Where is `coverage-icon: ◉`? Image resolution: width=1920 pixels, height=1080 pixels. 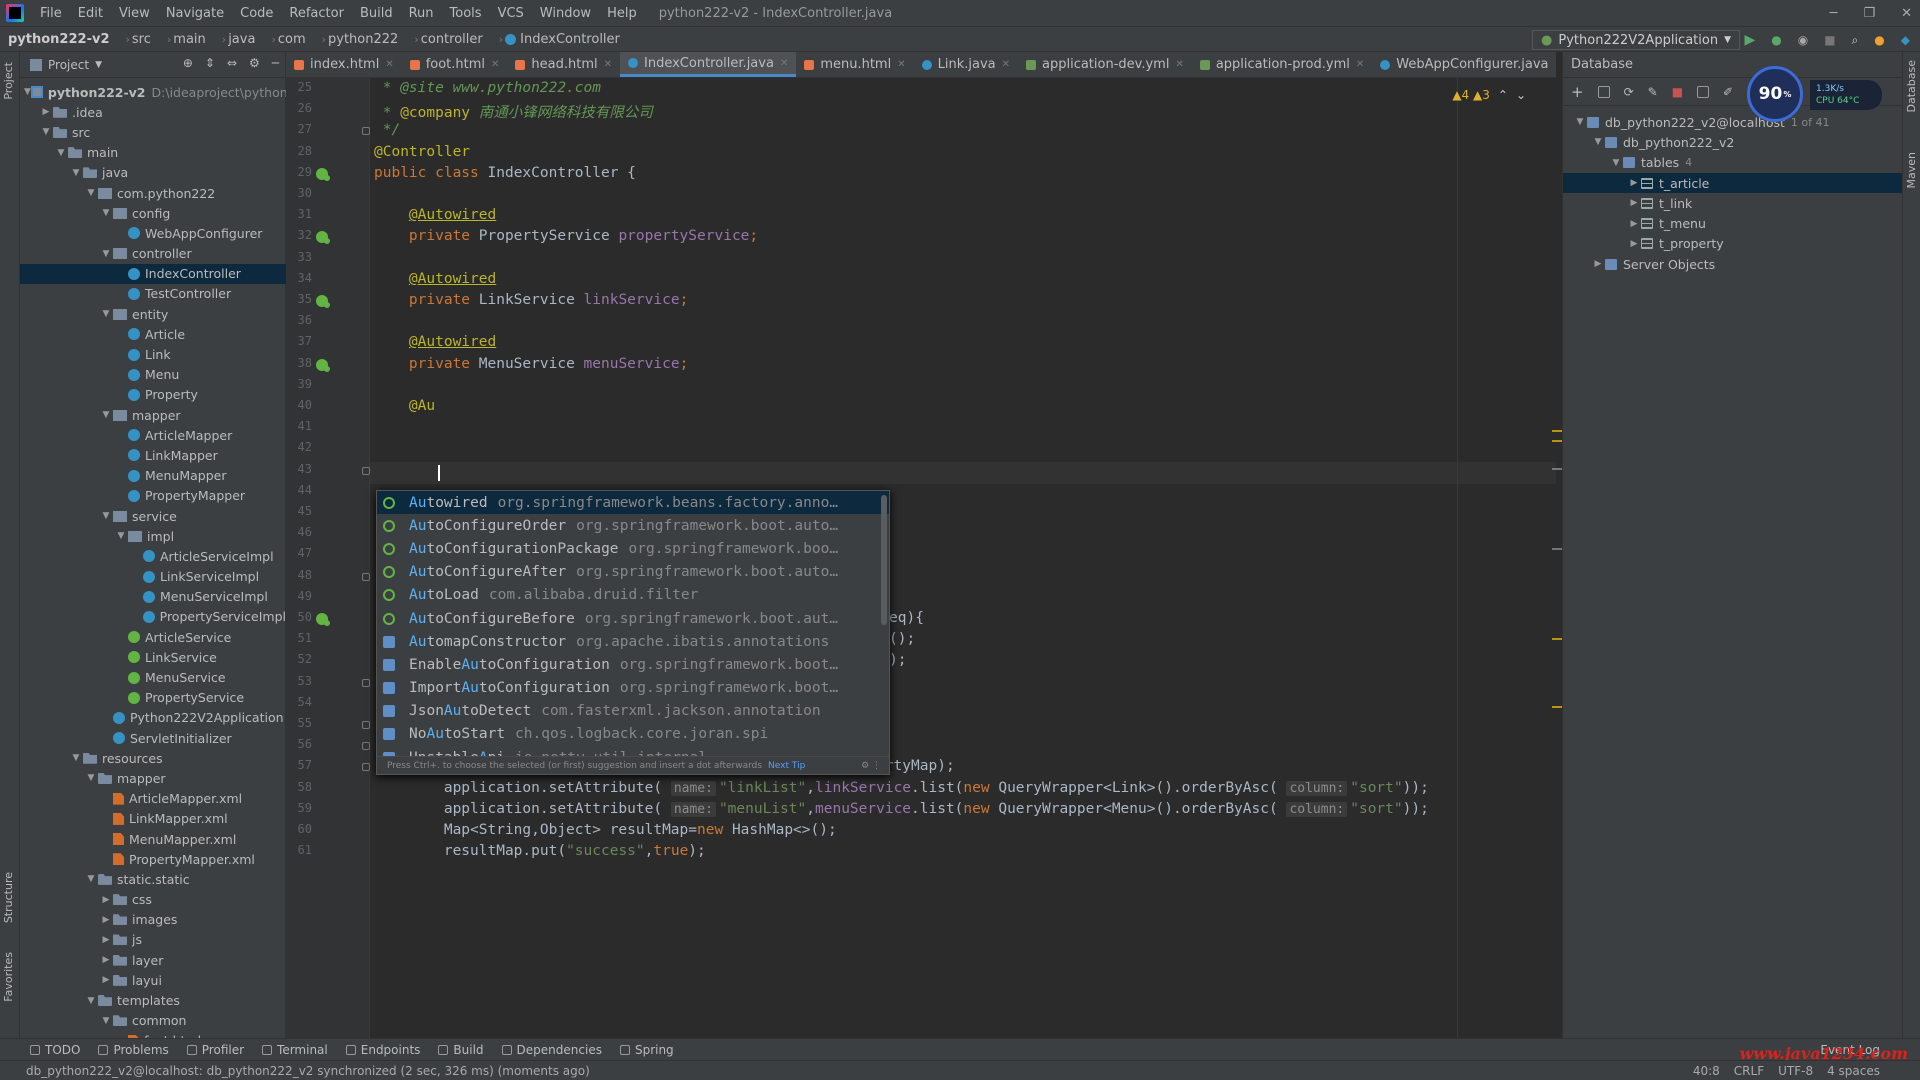
coverage-icon: ◉ is located at coordinates (1803, 40).